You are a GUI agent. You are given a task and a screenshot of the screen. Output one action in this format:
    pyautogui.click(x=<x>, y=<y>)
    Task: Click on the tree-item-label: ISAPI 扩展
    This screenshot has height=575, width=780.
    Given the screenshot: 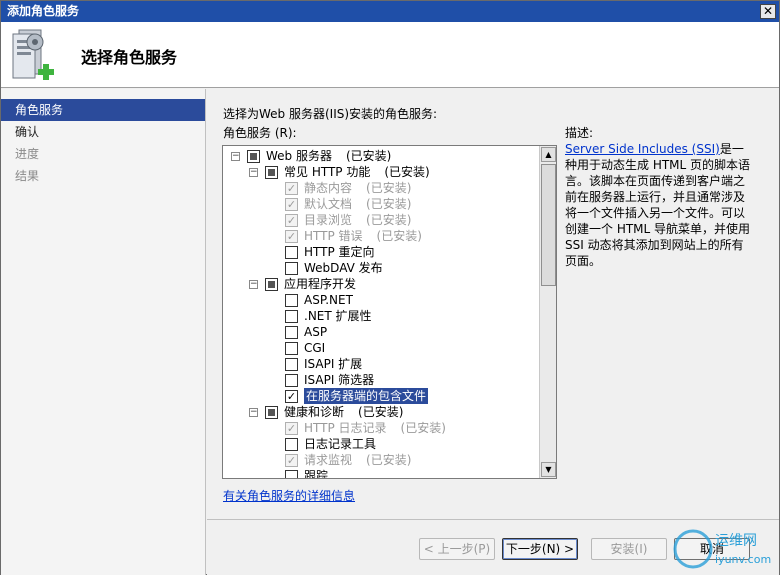 What is the action you would take?
    pyautogui.click(x=333, y=364)
    